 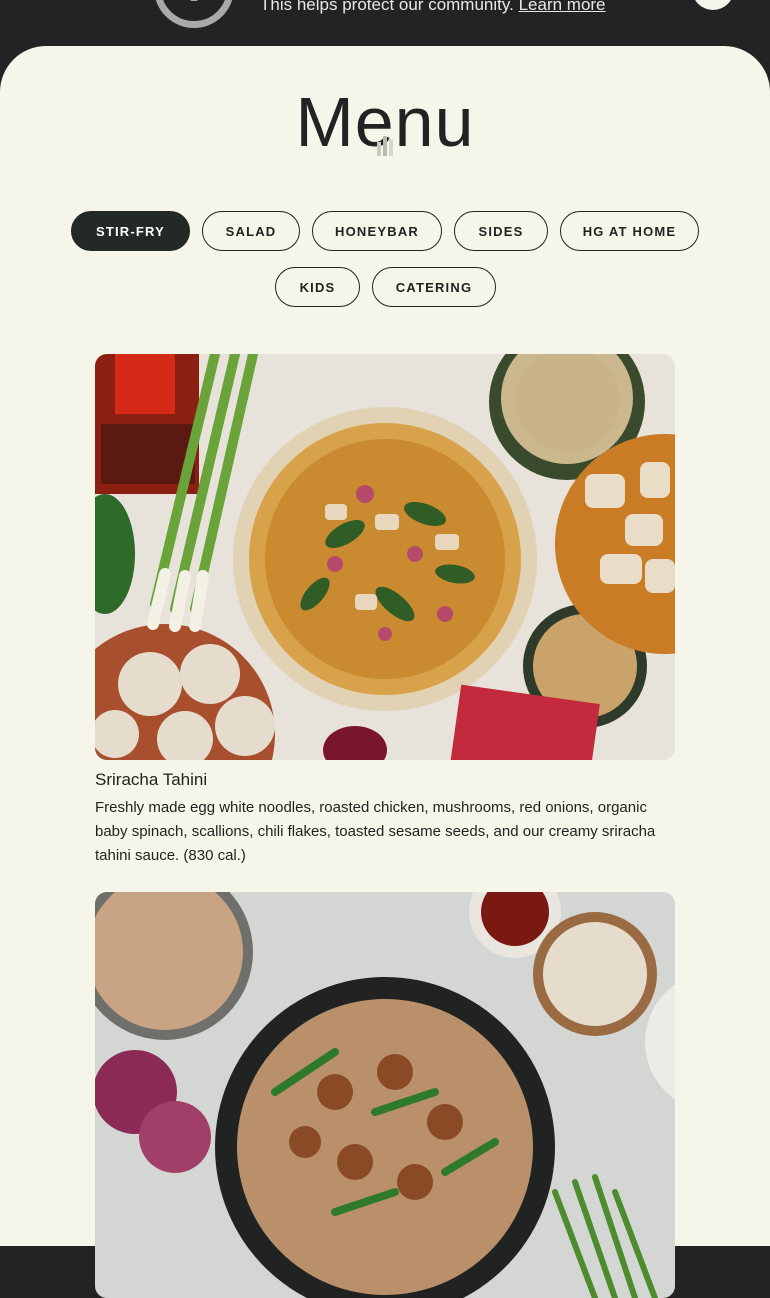 I want to click on category-catering: CATERING, so click(x=434, y=287).